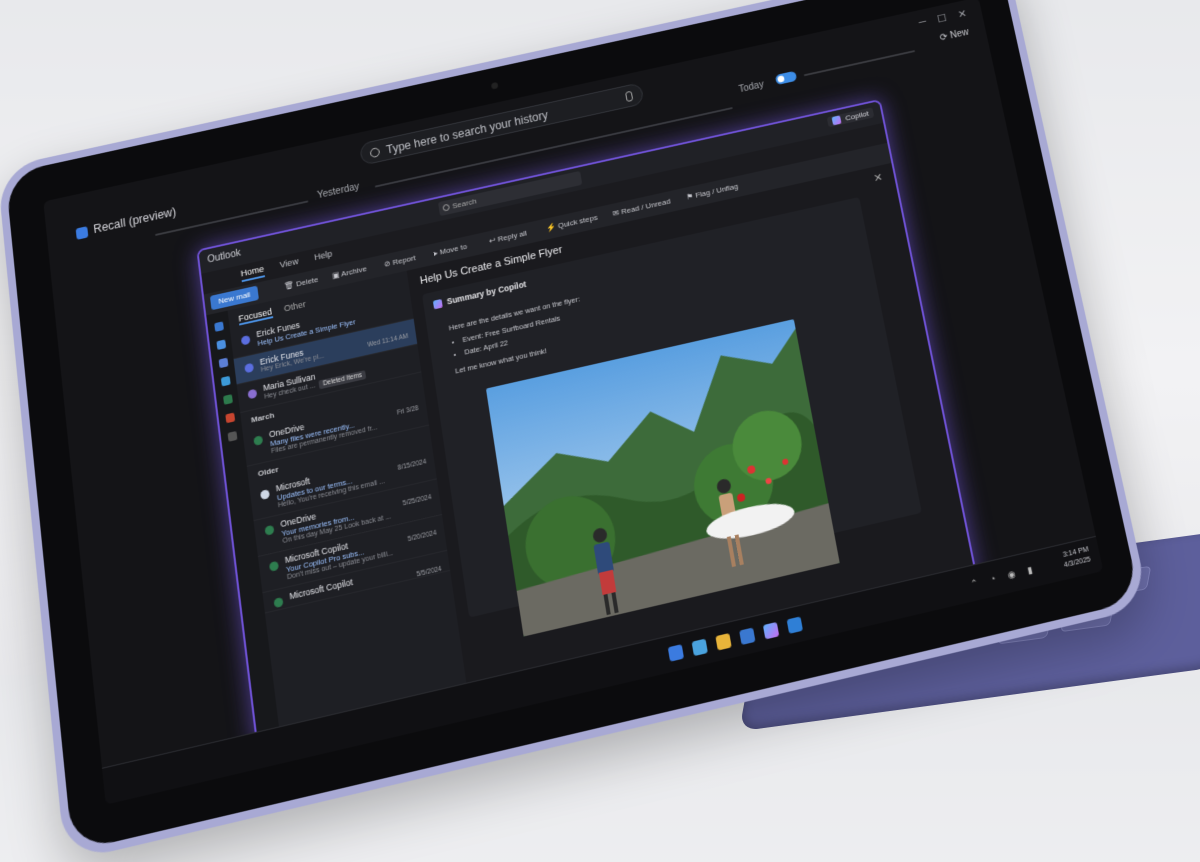  What do you see at coordinates (82, 233) in the screenshot?
I see `recall-logo-icon` at bounding box center [82, 233].